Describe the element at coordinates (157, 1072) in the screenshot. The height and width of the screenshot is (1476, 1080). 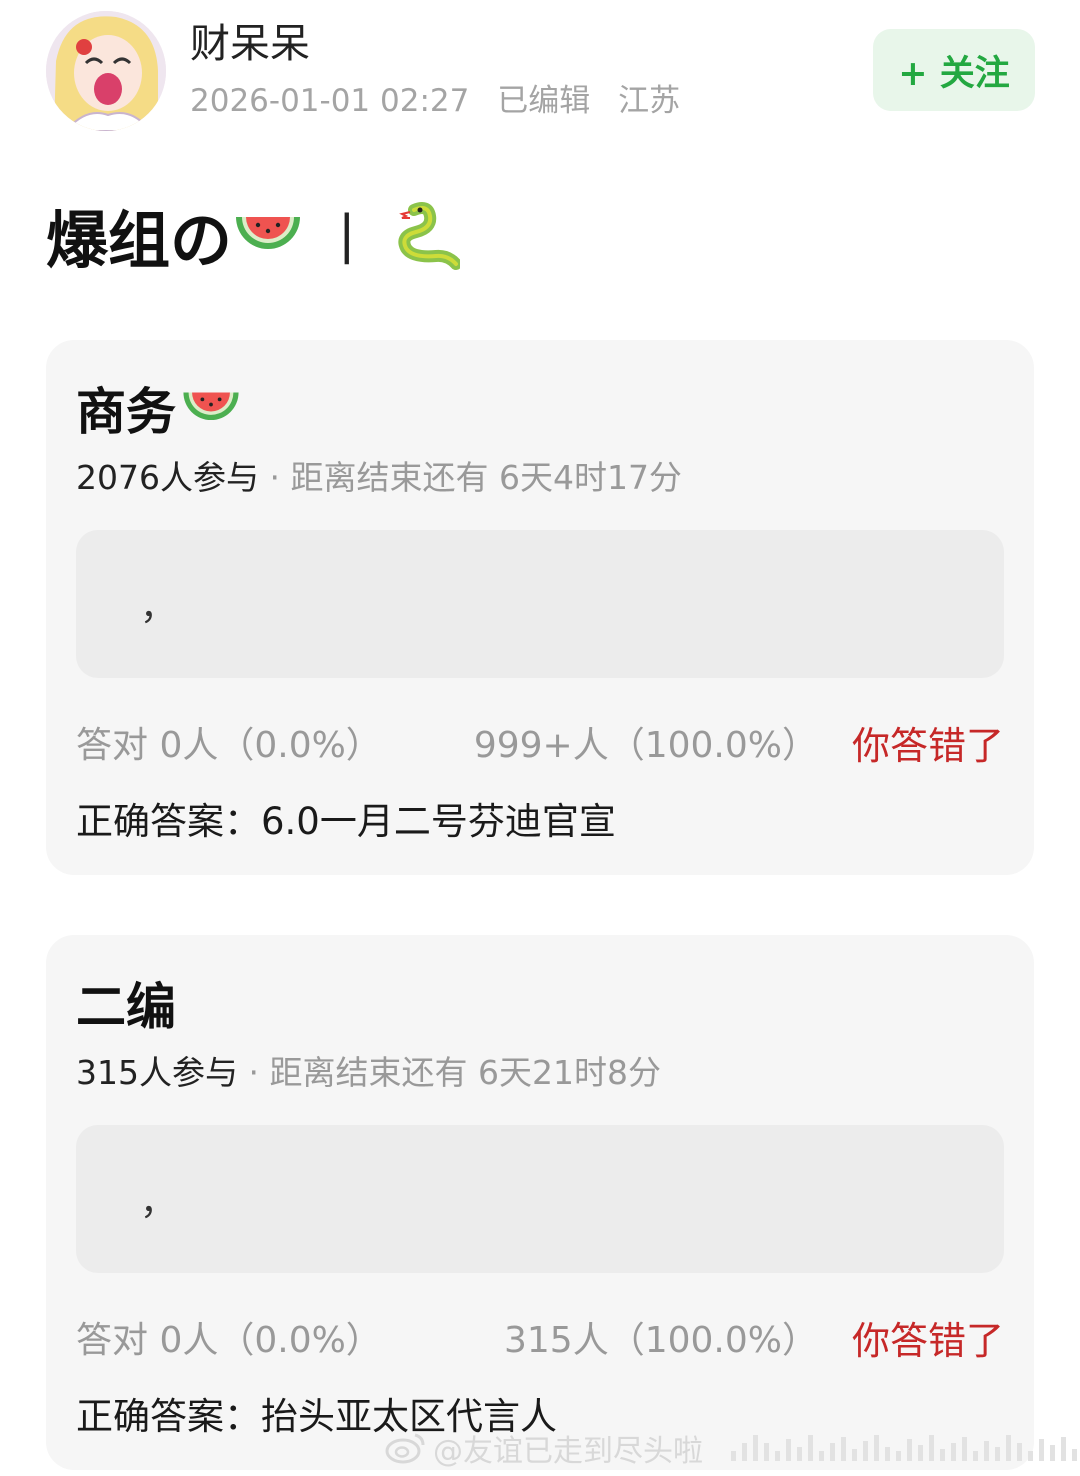
I see `participant-count: 315人参与` at that location.